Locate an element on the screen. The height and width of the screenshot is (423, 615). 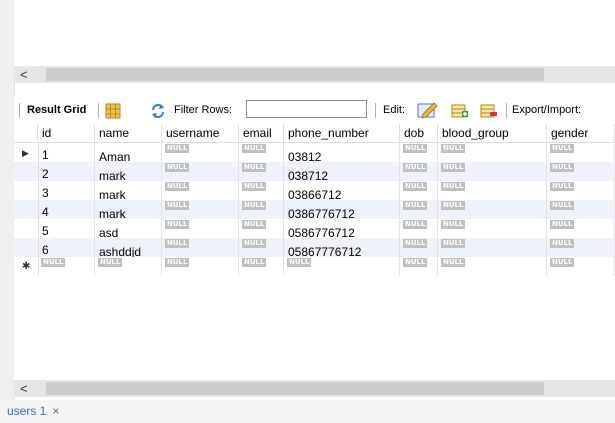
column-header-blood-group: blood_group is located at coordinates (492, 133).